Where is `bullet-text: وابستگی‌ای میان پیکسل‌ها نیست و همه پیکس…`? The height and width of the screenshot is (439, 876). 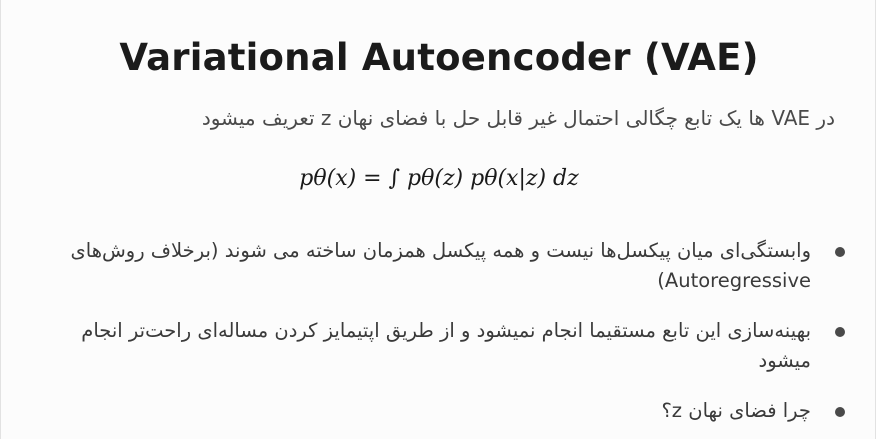
bullet-text: وابستگی‌ای میان پیکسل‌ها نیست و همه پیکس… is located at coordinates (440, 265).